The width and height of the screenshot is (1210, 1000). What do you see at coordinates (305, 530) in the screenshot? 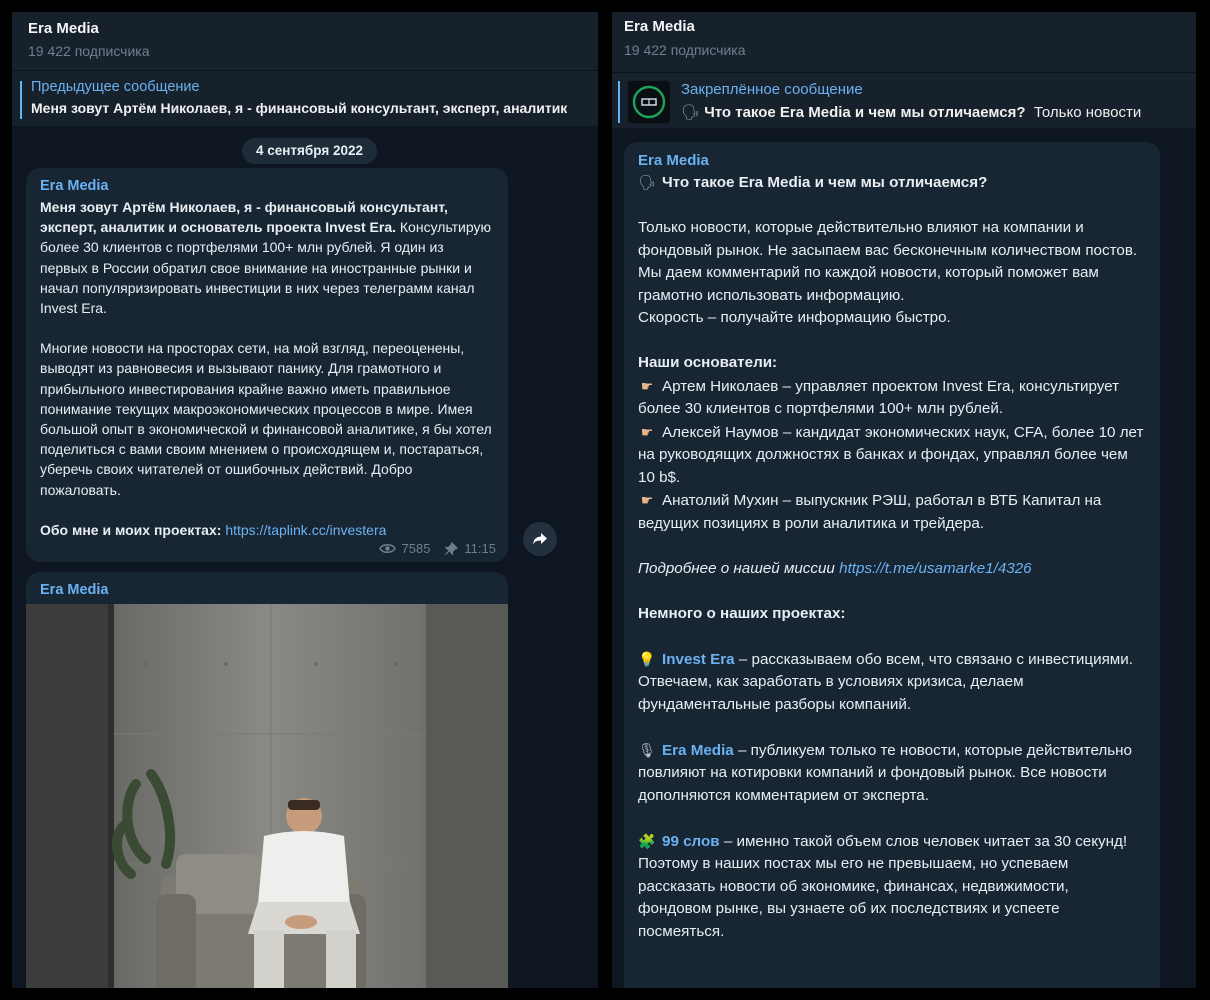
I see `taplink-link: https://taplink.cc/investera` at bounding box center [305, 530].